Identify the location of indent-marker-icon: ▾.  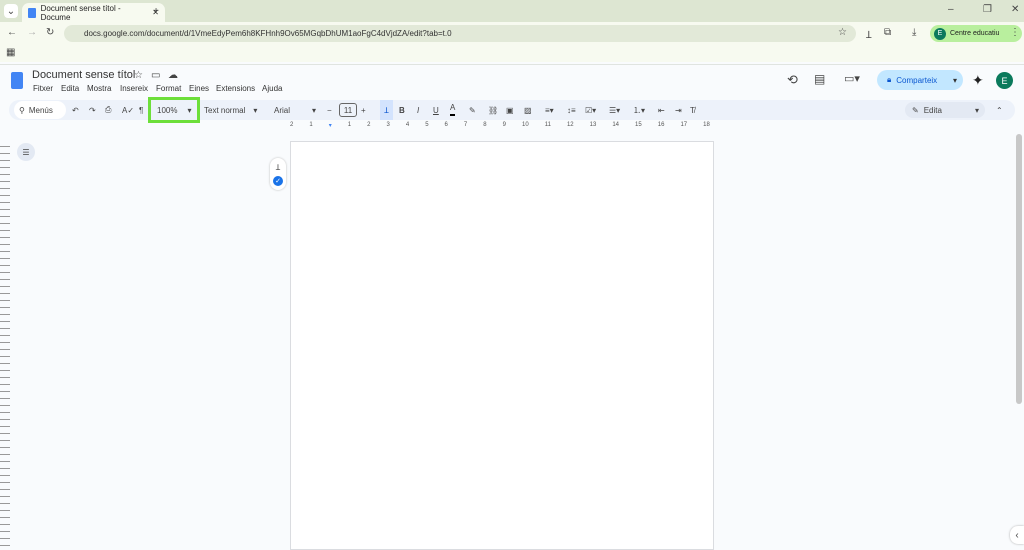
(330, 125).